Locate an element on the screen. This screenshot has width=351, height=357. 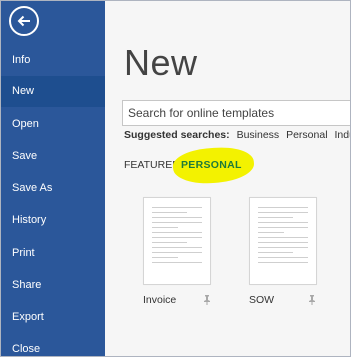
back-button is located at coordinates (24, 21).